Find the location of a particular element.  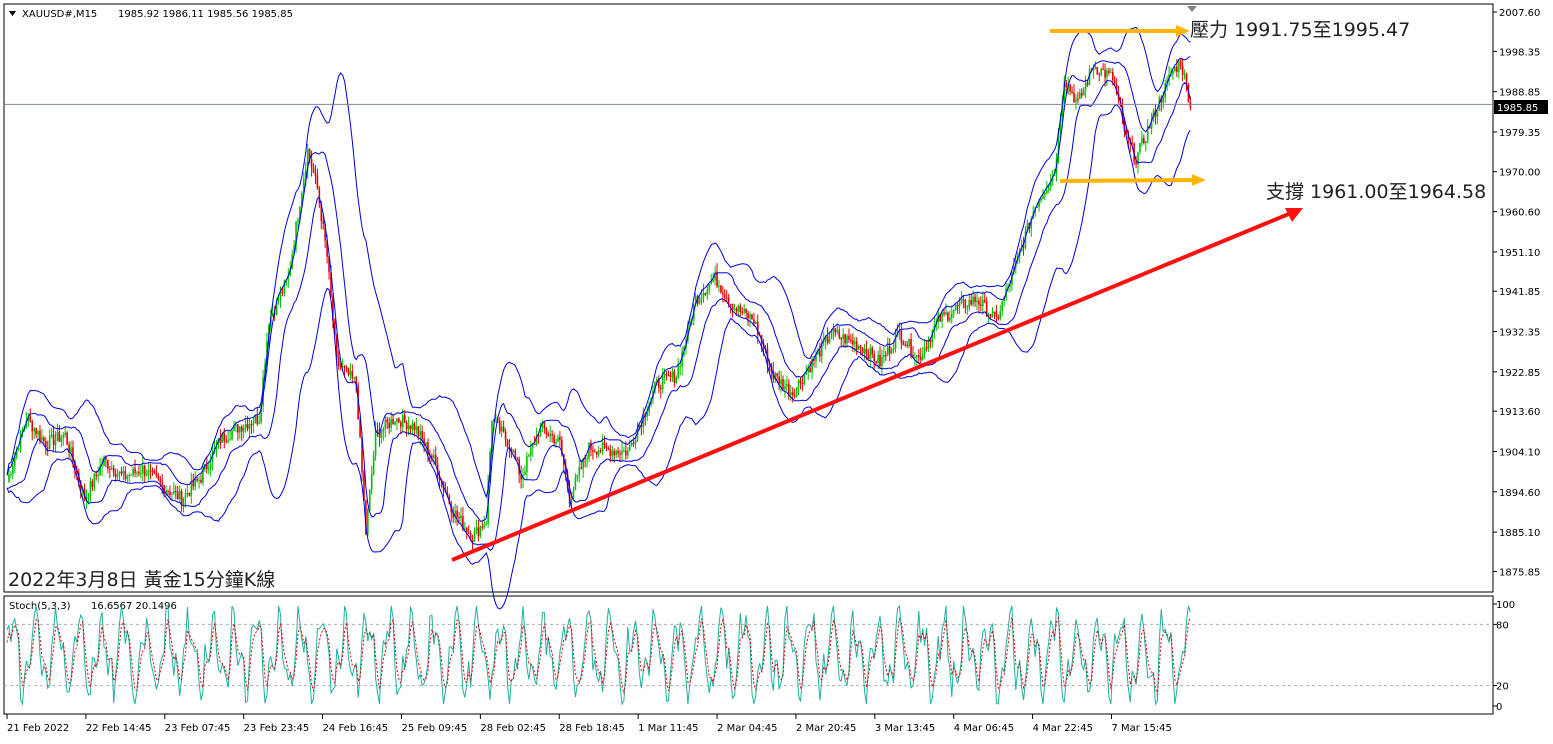

resistance-label: 壓力 1991.75至1995.47 is located at coordinates (1300, 30).